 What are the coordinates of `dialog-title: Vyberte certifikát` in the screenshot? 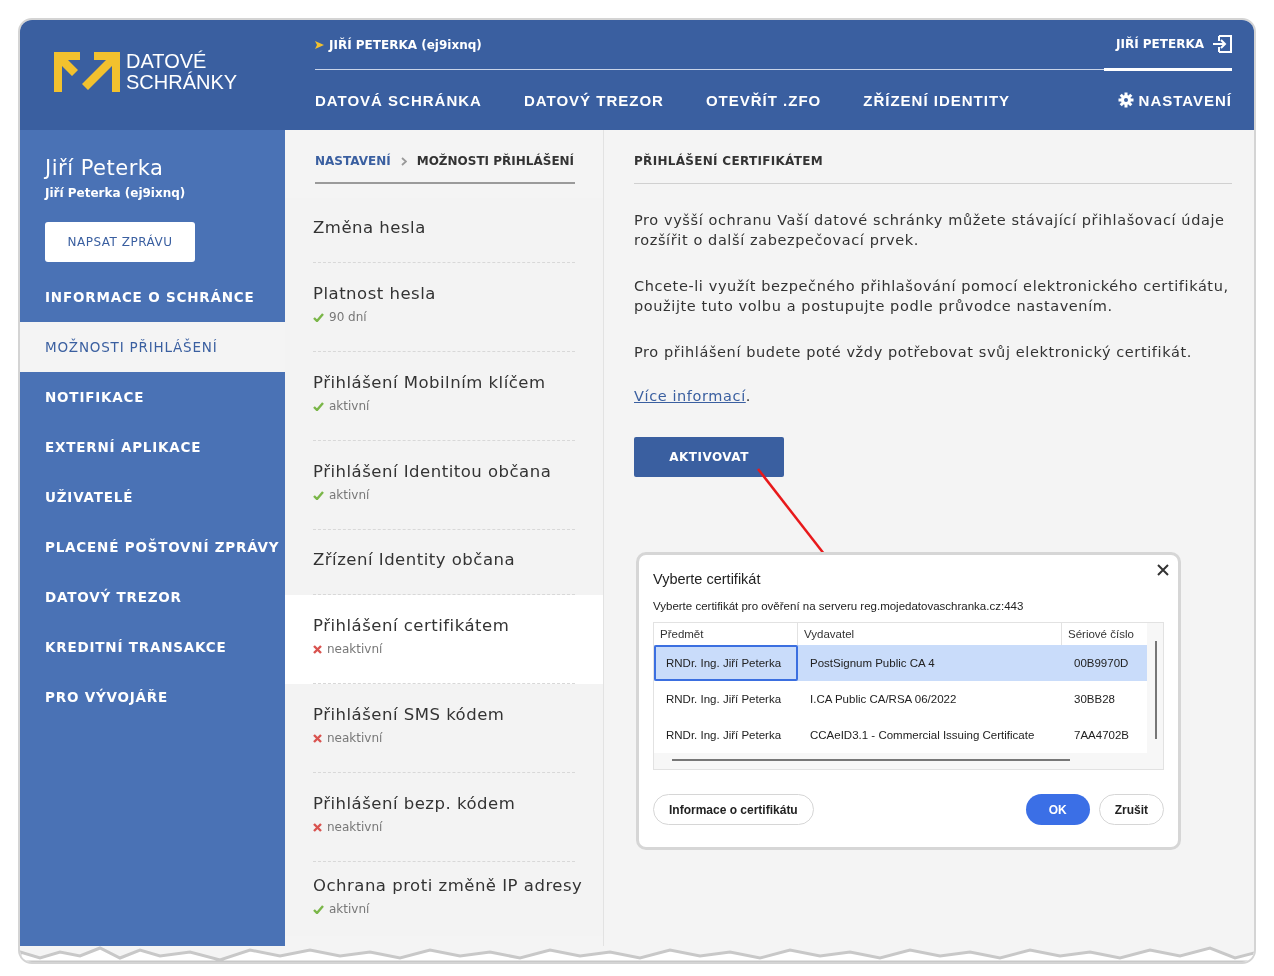 It's located at (707, 579).